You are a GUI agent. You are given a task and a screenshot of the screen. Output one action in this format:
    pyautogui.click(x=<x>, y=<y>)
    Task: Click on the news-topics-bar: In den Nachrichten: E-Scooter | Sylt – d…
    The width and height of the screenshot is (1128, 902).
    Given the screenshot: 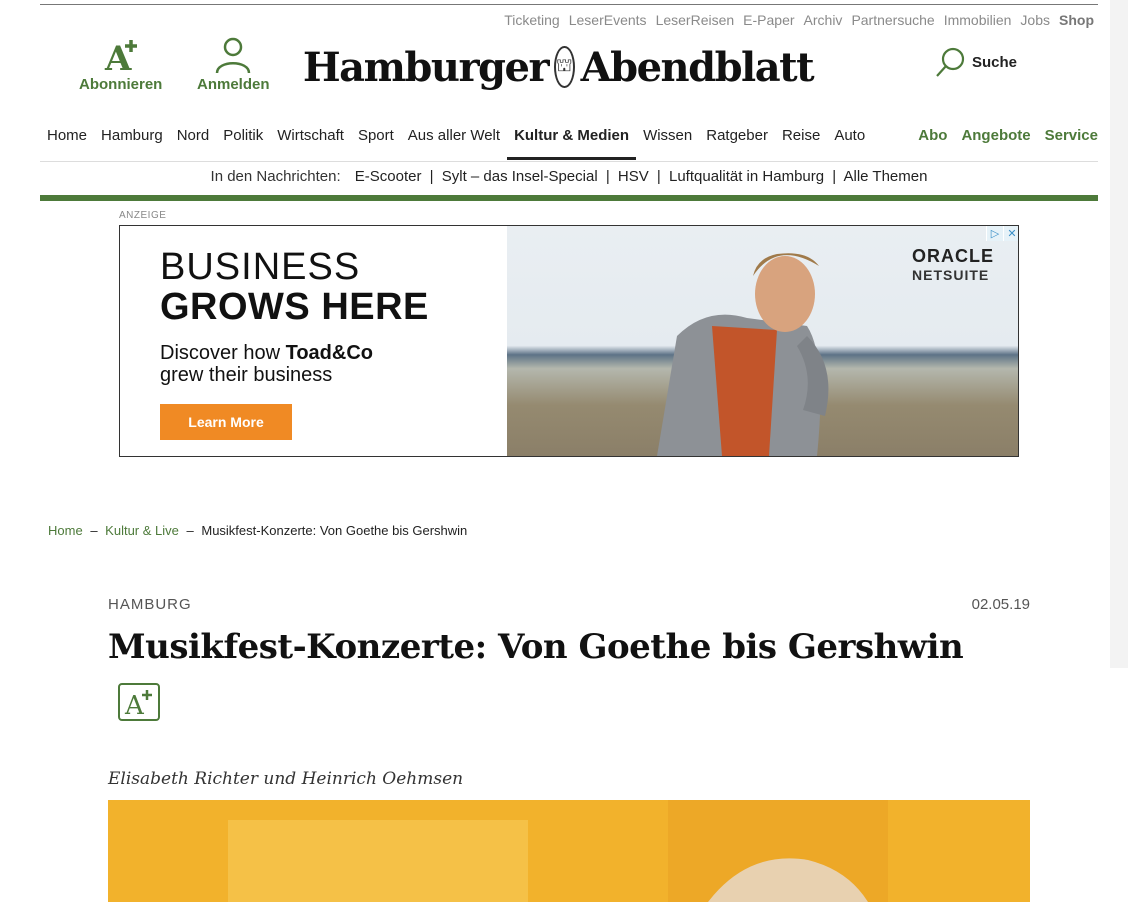 What is the action you would take?
    pyautogui.click(x=569, y=176)
    